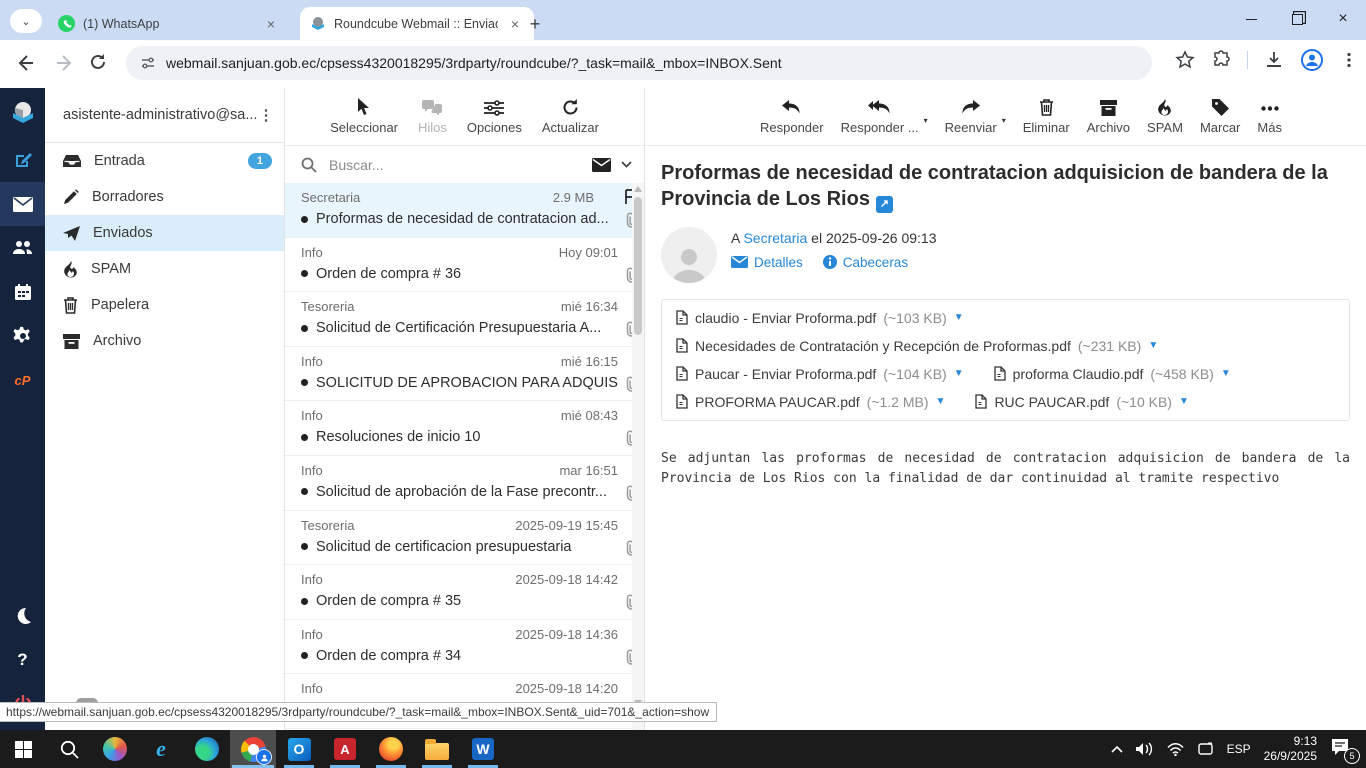 The width and height of the screenshot is (1366, 768). What do you see at coordinates (1175, 749) in the screenshot?
I see `wifi-icon` at bounding box center [1175, 749].